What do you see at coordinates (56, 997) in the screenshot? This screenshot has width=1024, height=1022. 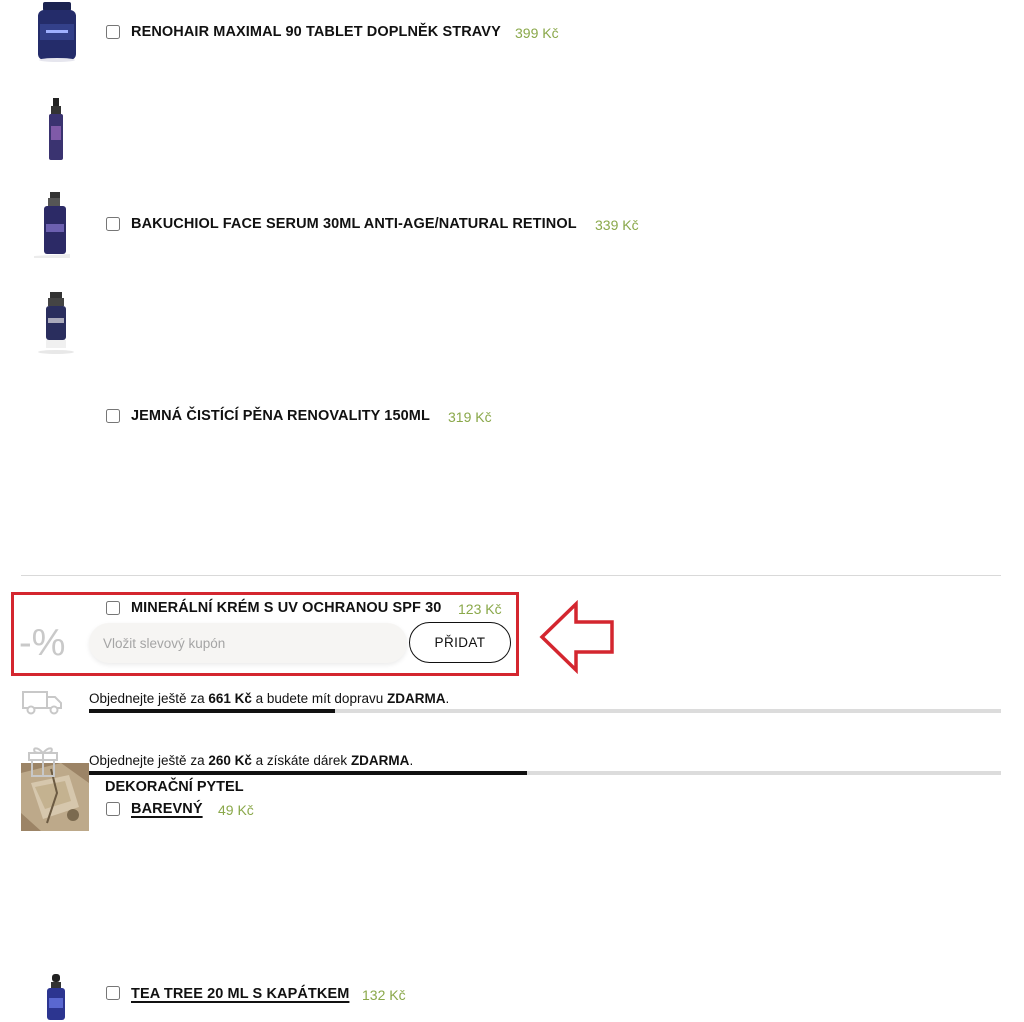 I see `dropper-bottle-image` at bounding box center [56, 997].